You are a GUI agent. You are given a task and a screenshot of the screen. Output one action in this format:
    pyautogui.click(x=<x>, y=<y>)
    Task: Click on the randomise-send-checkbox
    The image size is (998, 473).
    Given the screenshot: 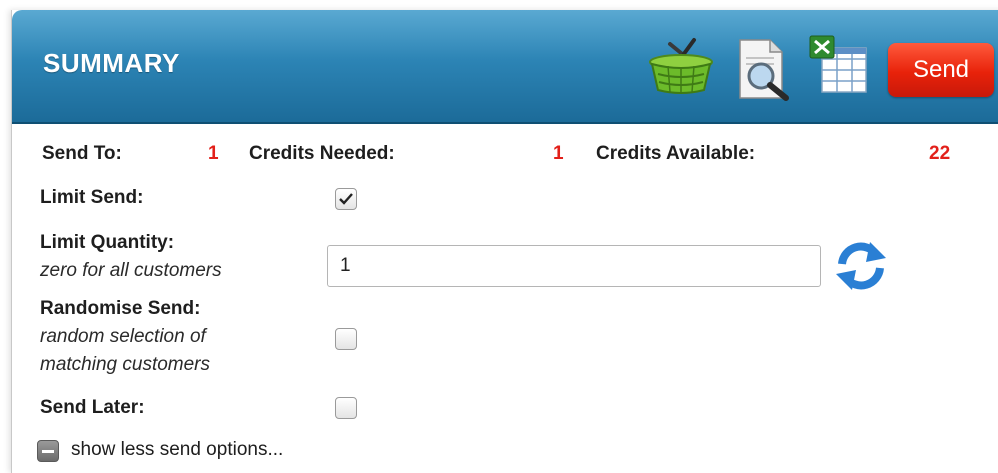 What is the action you would take?
    pyautogui.click(x=346, y=339)
    